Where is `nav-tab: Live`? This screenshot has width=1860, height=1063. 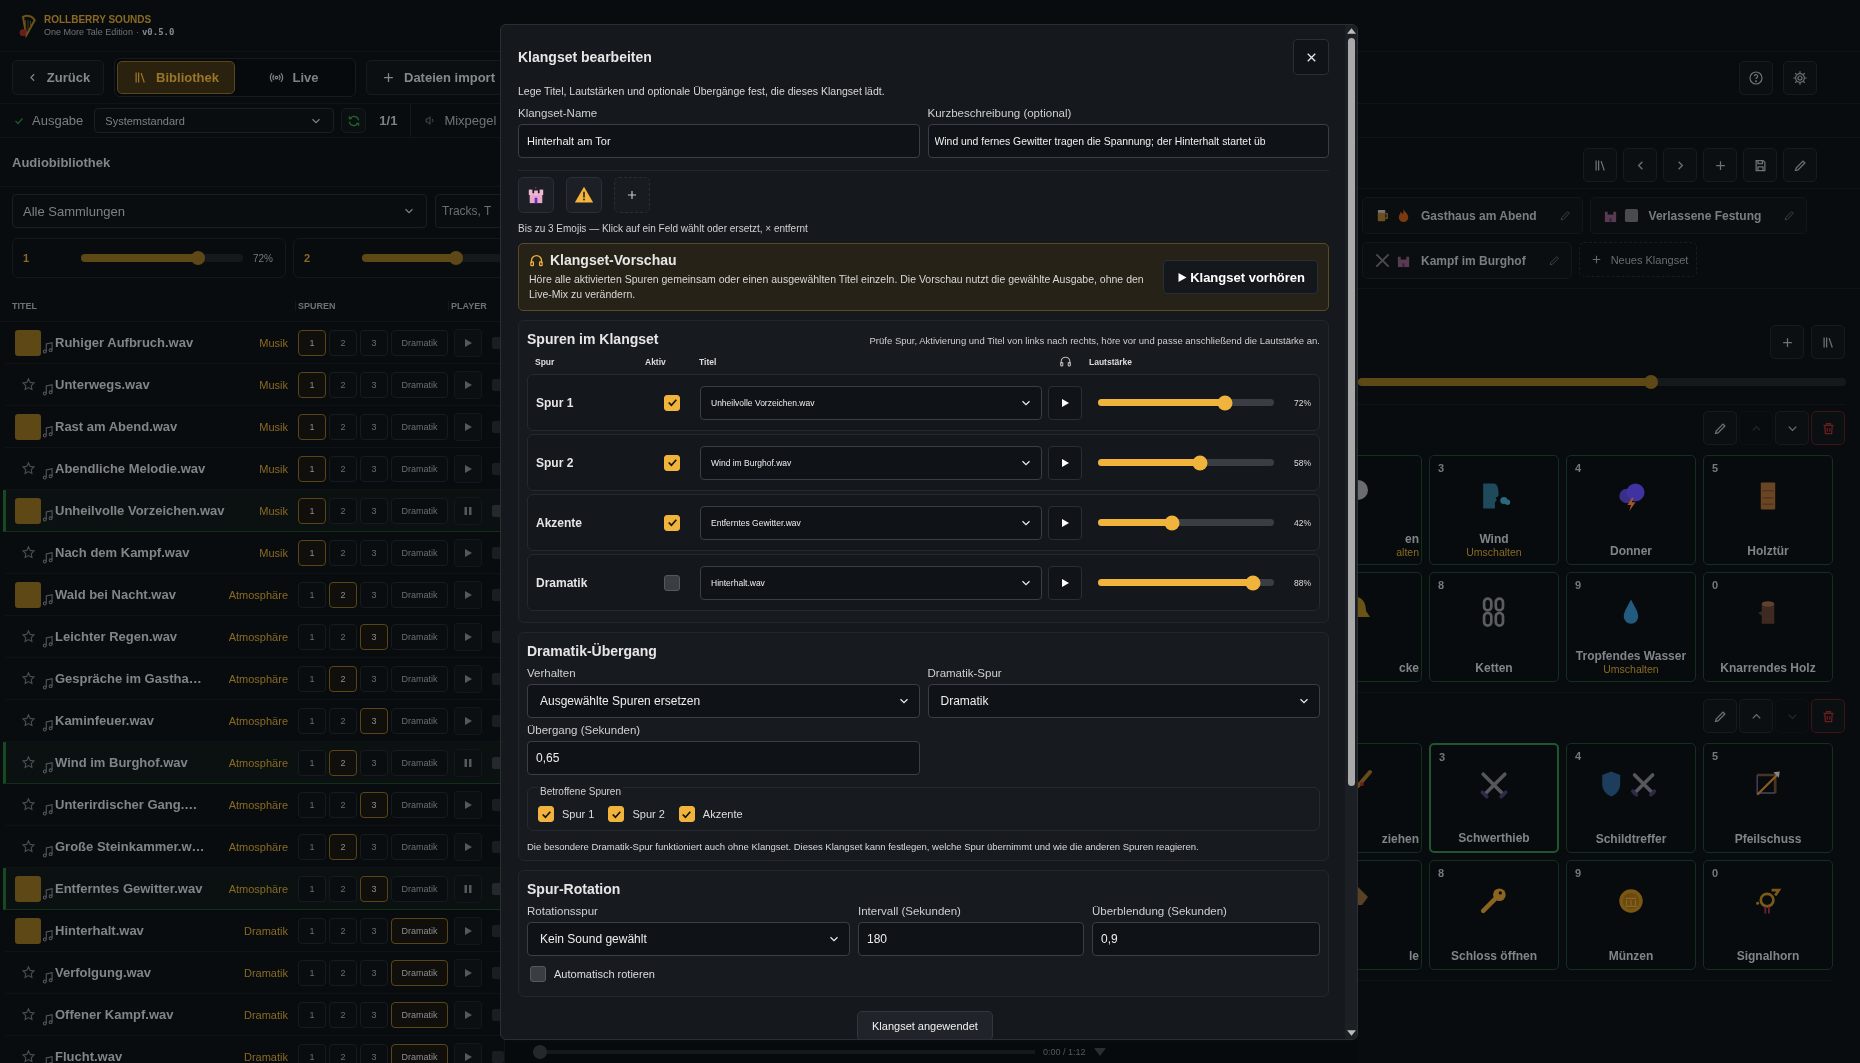
nav-tab: Live is located at coordinates (294, 77).